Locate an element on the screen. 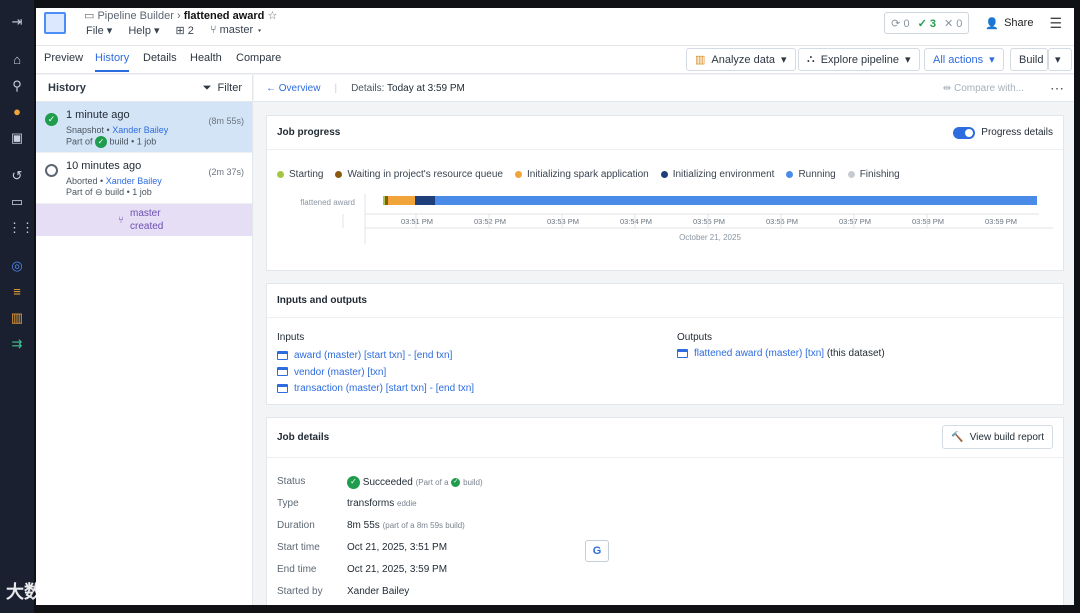  hammer-icon: 🔨 is located at coordinates (957, 437).